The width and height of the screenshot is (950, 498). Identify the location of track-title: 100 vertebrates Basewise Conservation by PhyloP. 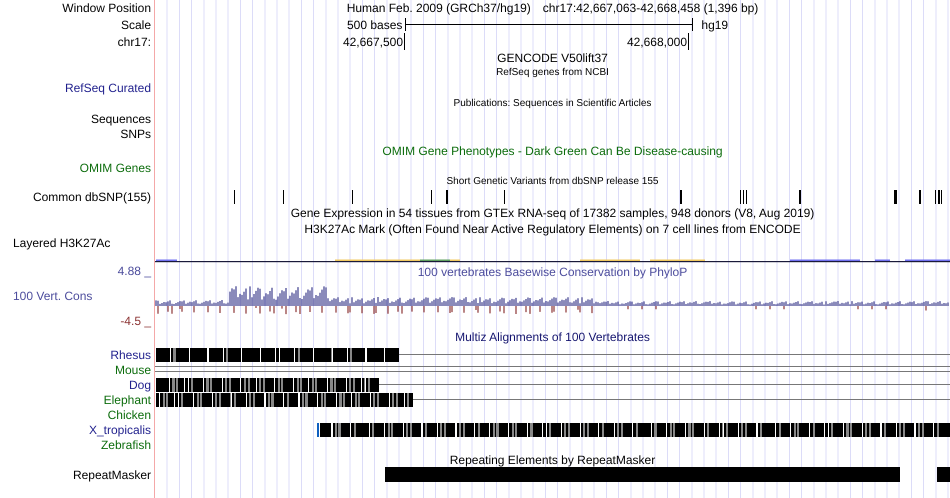
(553, 272).